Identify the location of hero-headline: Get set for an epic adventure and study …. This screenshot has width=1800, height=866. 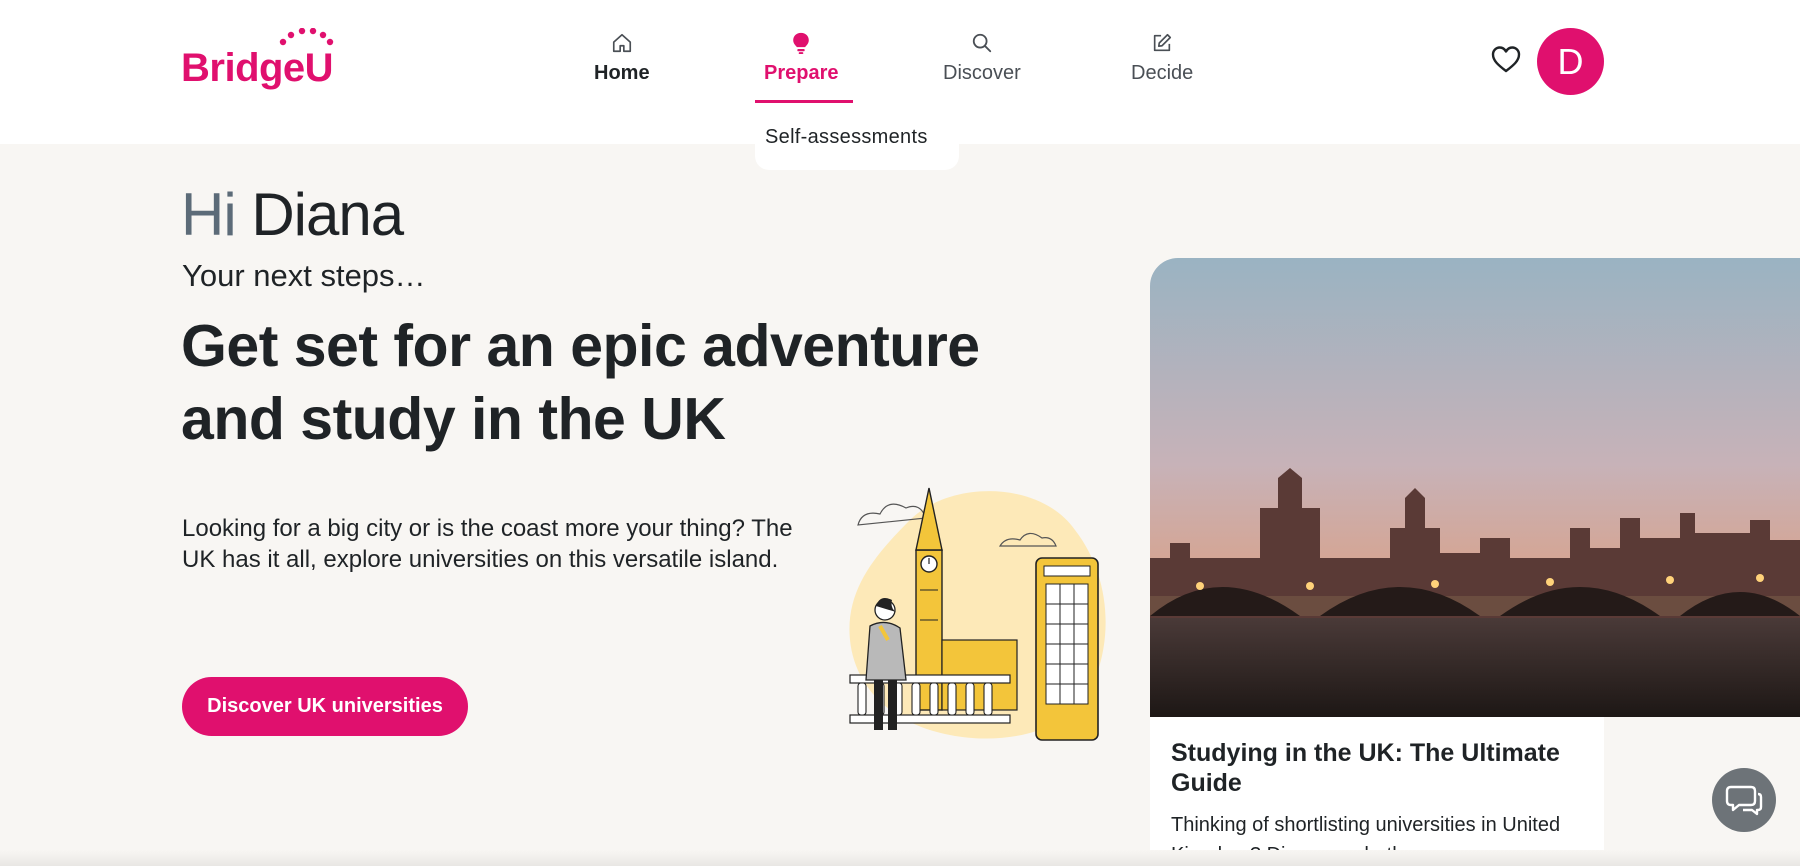
(580, 382).